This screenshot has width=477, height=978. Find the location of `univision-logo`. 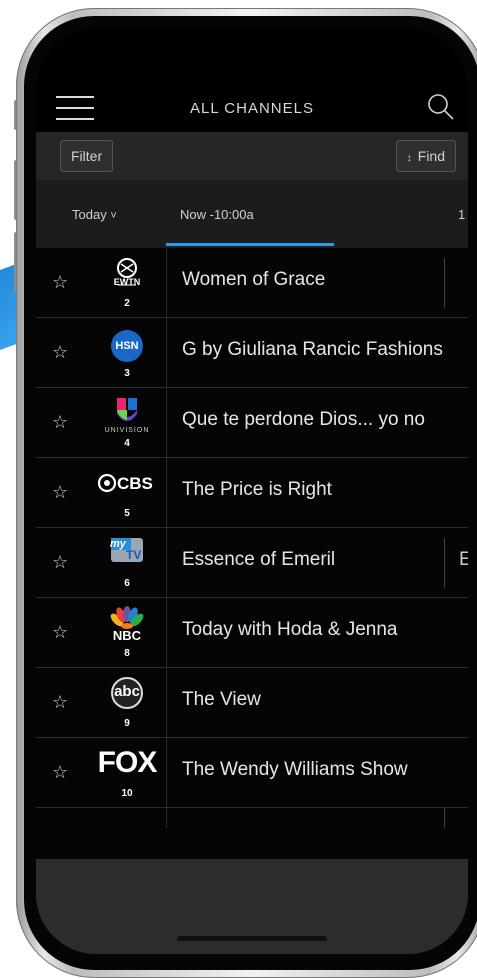

univision-logo is located at coordinates (127, 409).